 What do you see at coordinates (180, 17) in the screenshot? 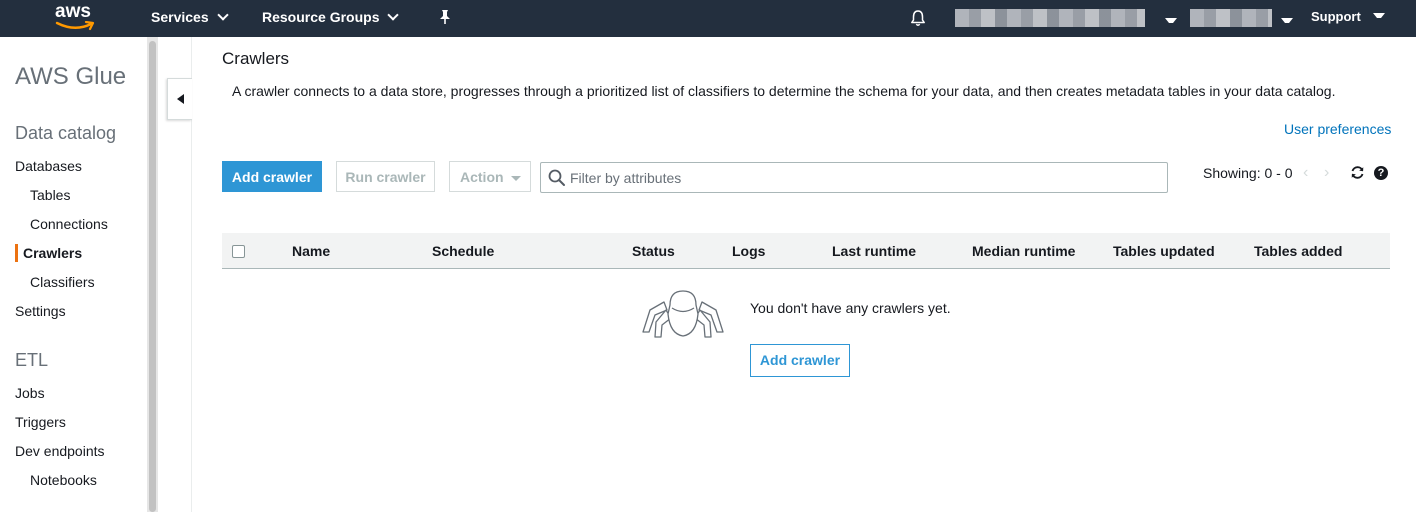
I see `services-label: Services` at bounding box center [180, 17].